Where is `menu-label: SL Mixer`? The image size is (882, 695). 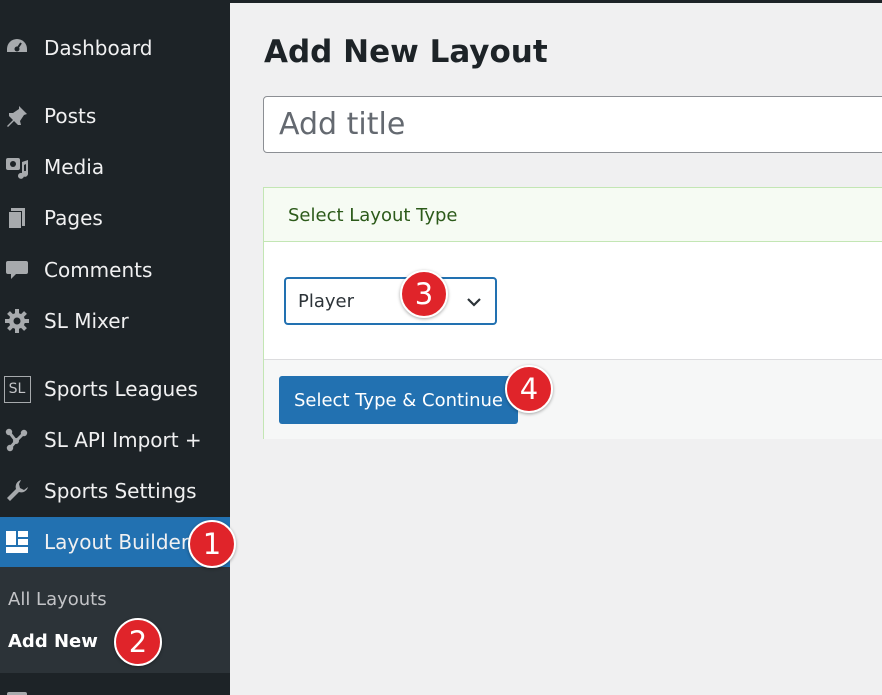 menu-label: SL Mixer is located at coordinates (86, 321).